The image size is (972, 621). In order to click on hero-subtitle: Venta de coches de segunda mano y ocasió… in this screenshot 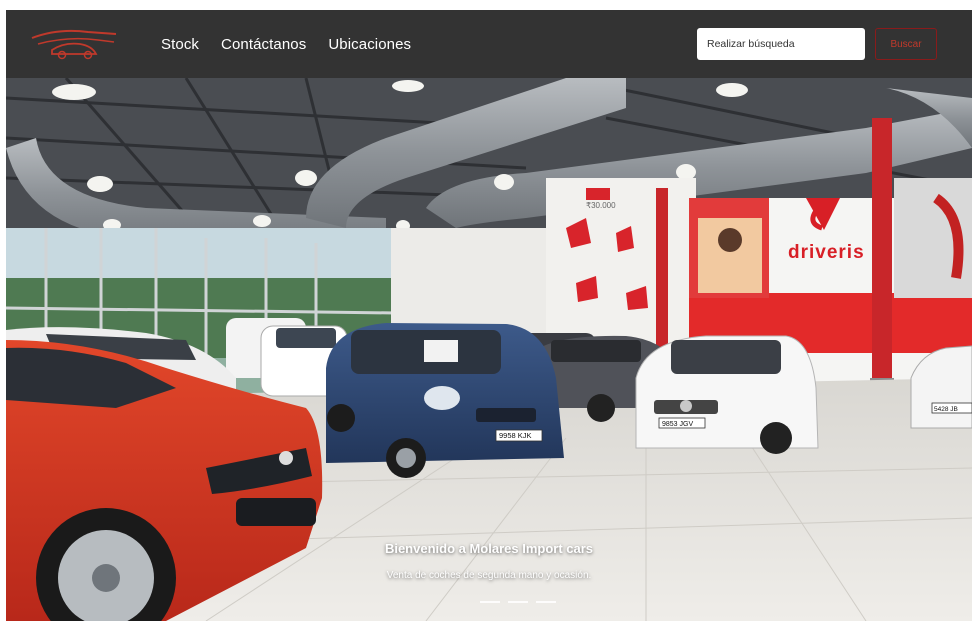, I will do `click(489, 575)`.